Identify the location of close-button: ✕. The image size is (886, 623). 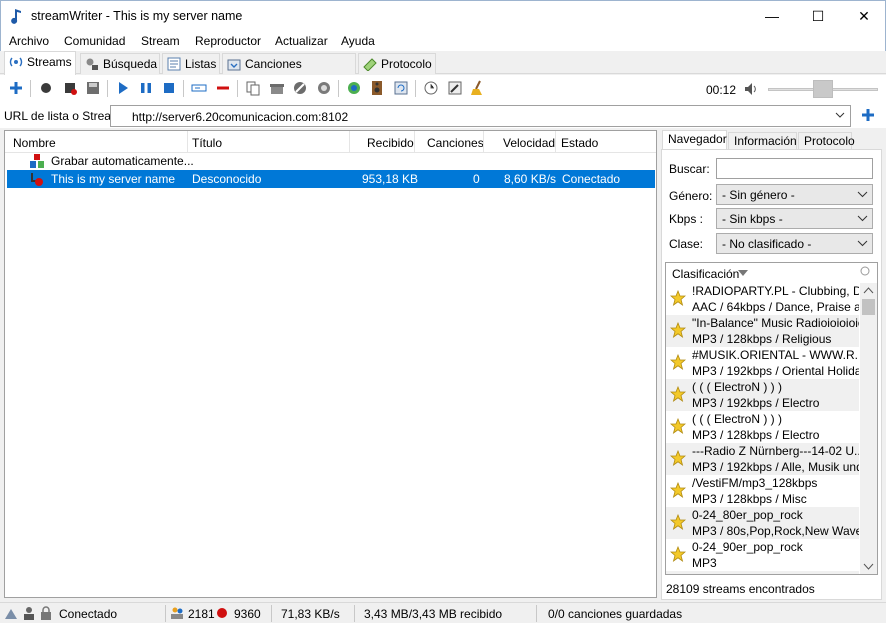
(863, 16).